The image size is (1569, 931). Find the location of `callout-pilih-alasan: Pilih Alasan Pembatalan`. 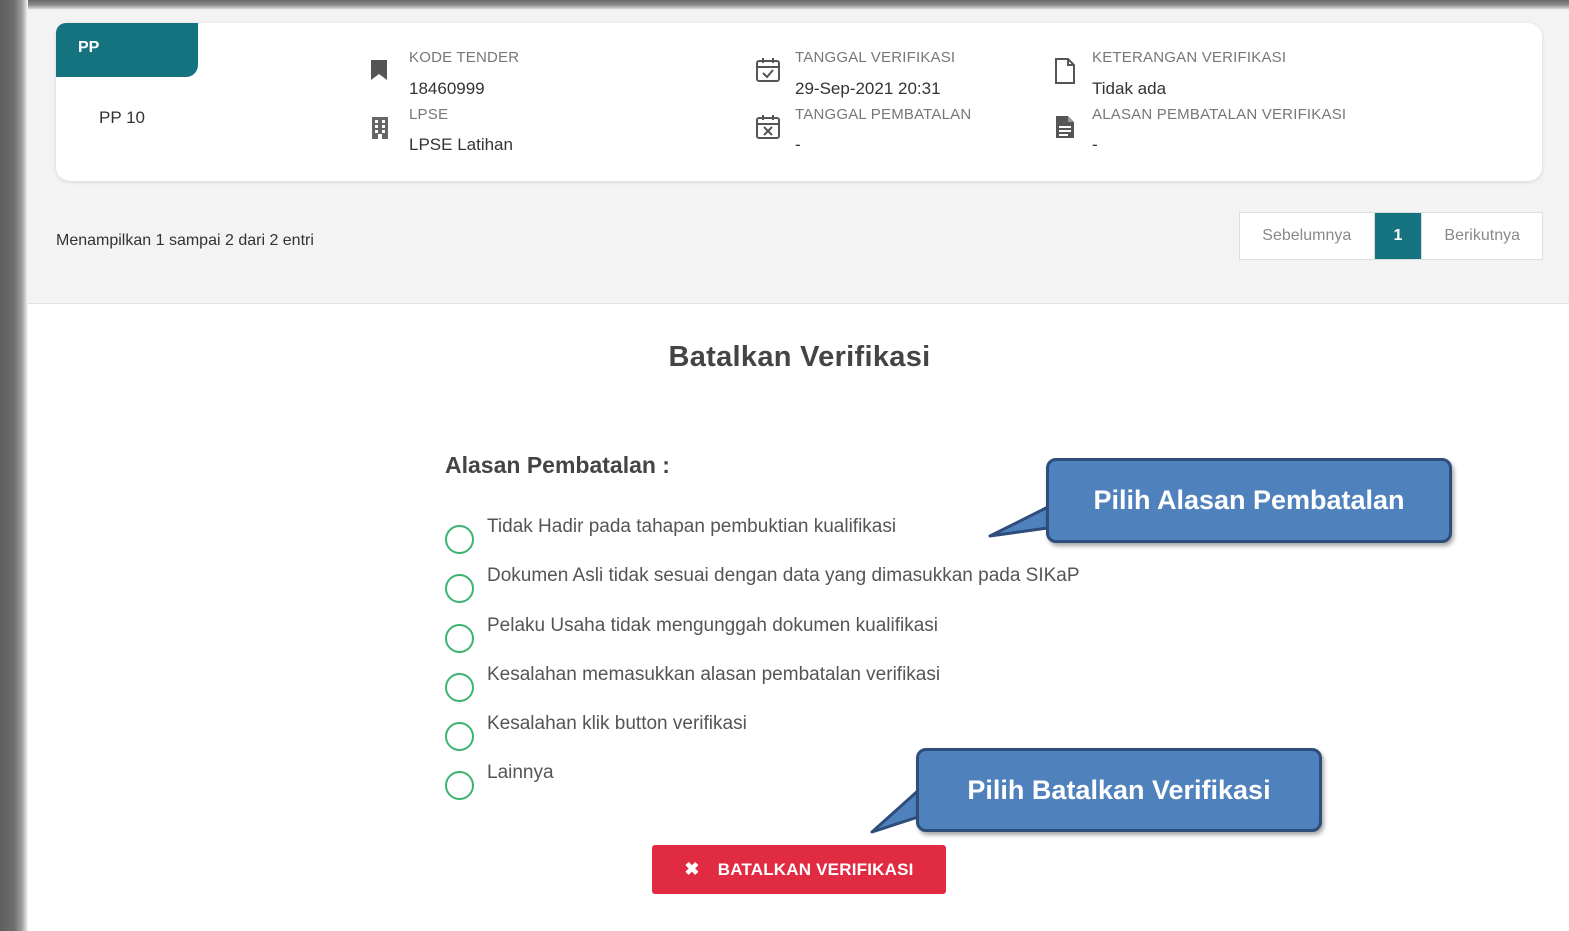

callout-pilih-alasan: Pilih Alasan Pembatalan is located at coordinates (1249, 500).